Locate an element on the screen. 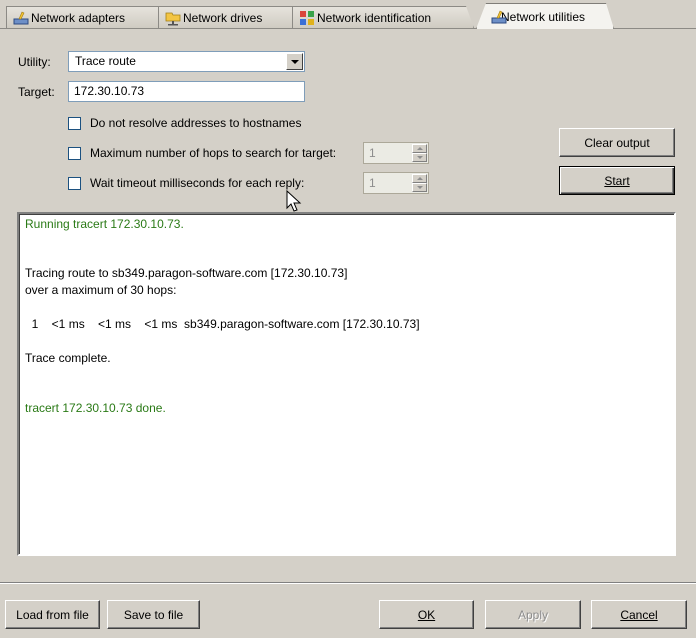 The width and height of the screenshot is (696, 638). output-line: Trace complete. is located at coordinates (68, 358).